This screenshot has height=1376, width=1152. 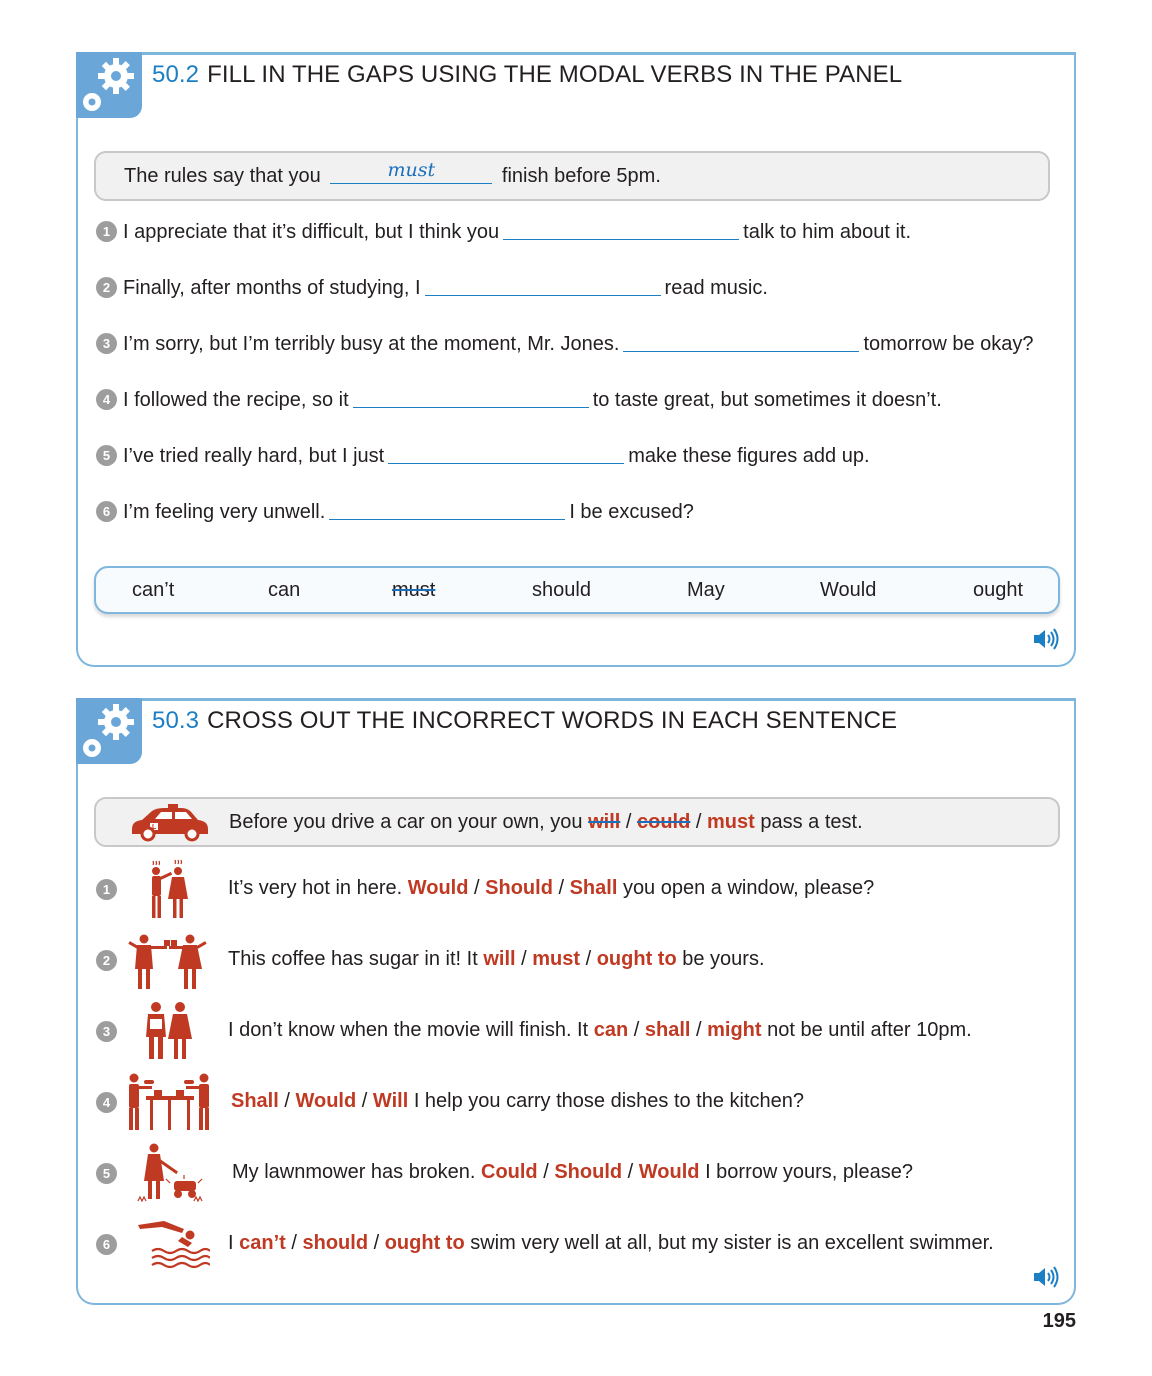 What do you see at coordinates (170, 888) in the screenshot?
I see `hot-people-icon` at bounding box center [170, 888].